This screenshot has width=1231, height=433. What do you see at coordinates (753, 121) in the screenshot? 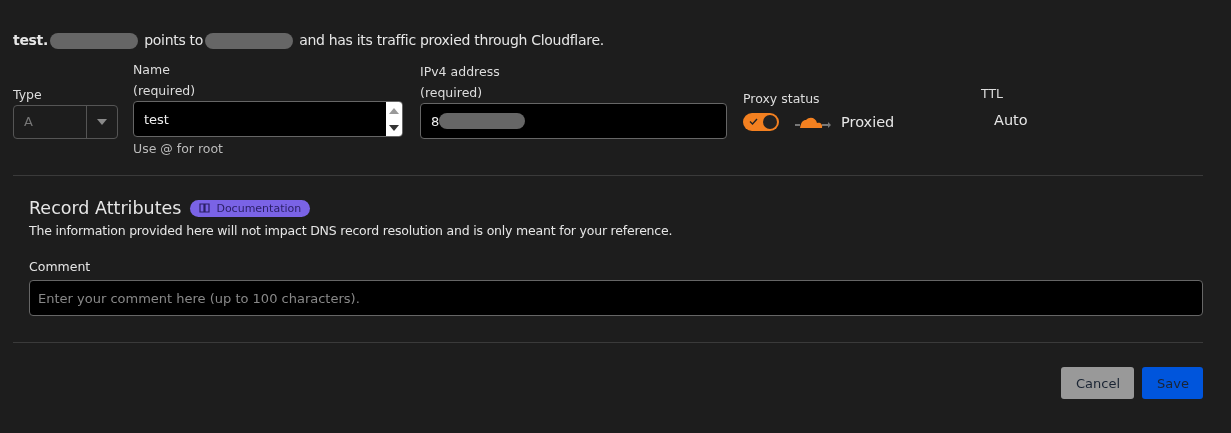
I see `check-icon` at bounding box center [753, 121].